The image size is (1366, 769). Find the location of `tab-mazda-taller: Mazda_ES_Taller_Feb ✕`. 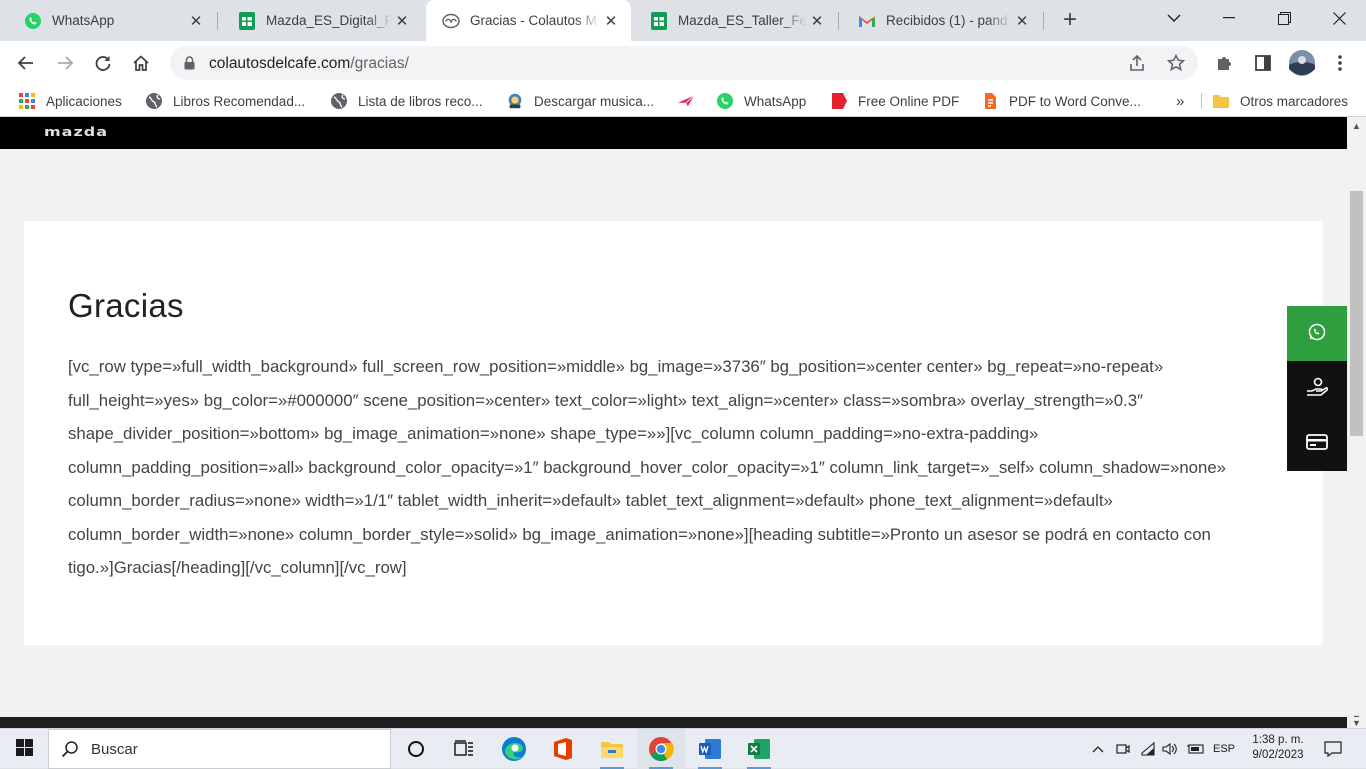

tab-mazda-taller: Mazda_ES_Taller_Feb ✕ is located at coordinates (735, 20).